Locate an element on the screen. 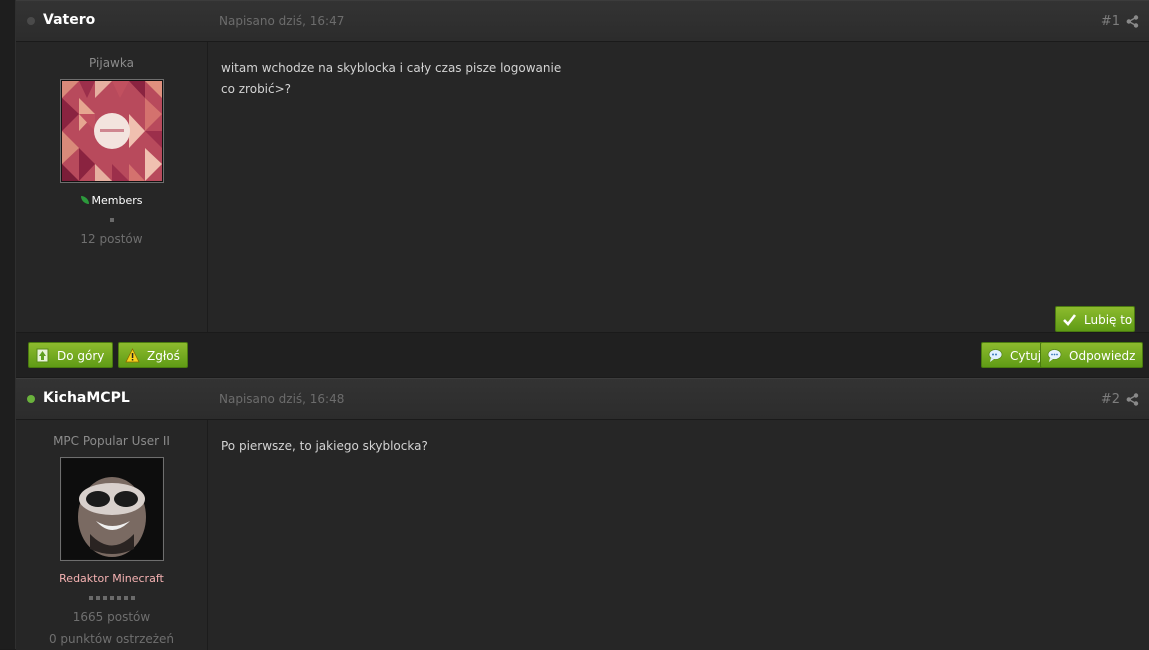 Image resolution: width=1149 pixels, height=650 pixels. reply-bubble-icon is located at coordinates (1054, 355).